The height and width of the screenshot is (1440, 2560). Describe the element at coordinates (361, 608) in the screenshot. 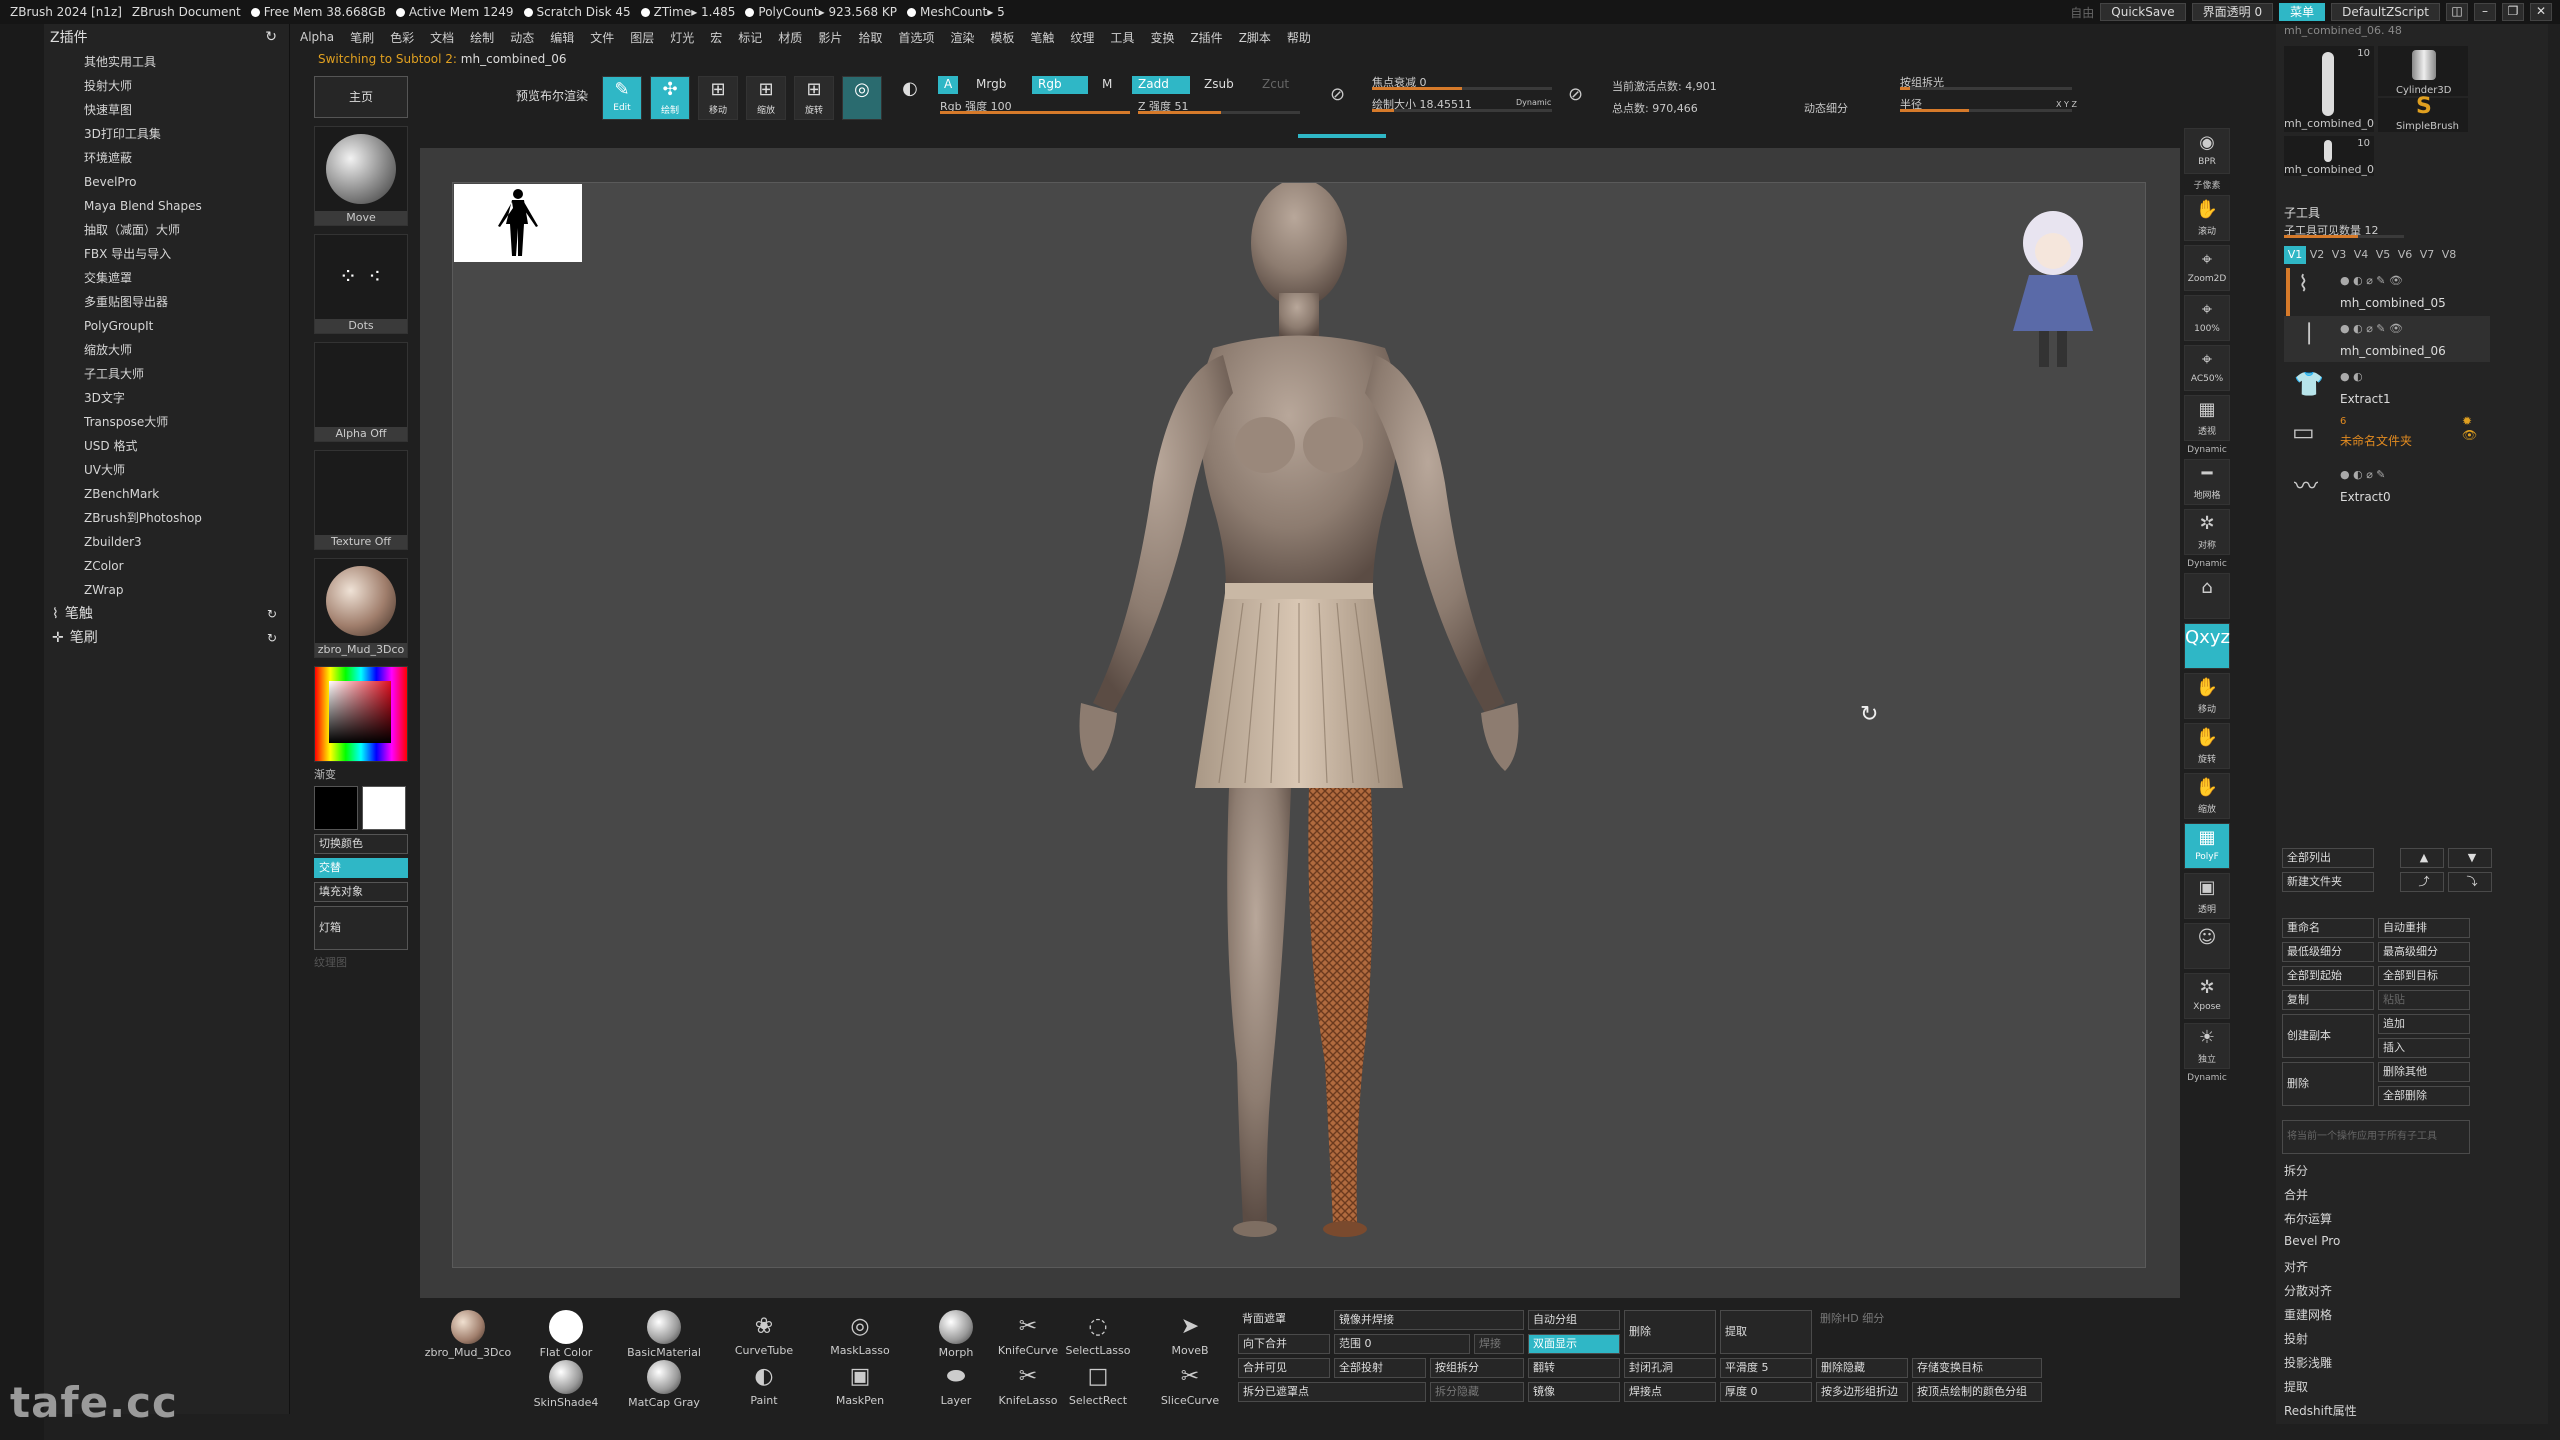

I see `material-selector: zbro_Mud_3Dco` at that location.